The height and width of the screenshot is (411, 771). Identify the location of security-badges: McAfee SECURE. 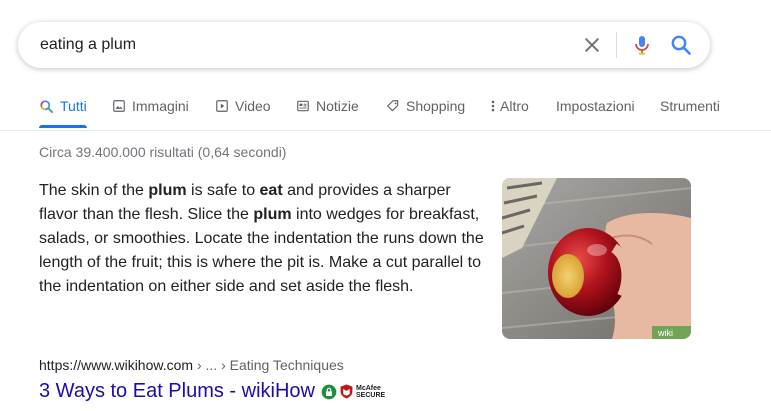
(353, 392).